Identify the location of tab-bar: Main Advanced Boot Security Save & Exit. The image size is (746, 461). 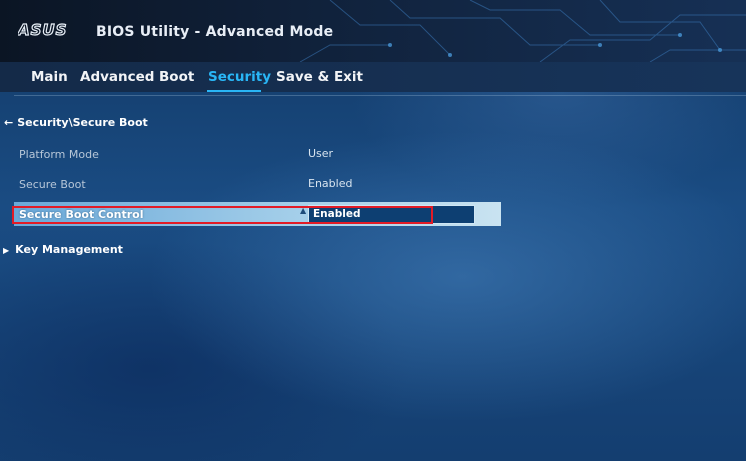
(373, 77).